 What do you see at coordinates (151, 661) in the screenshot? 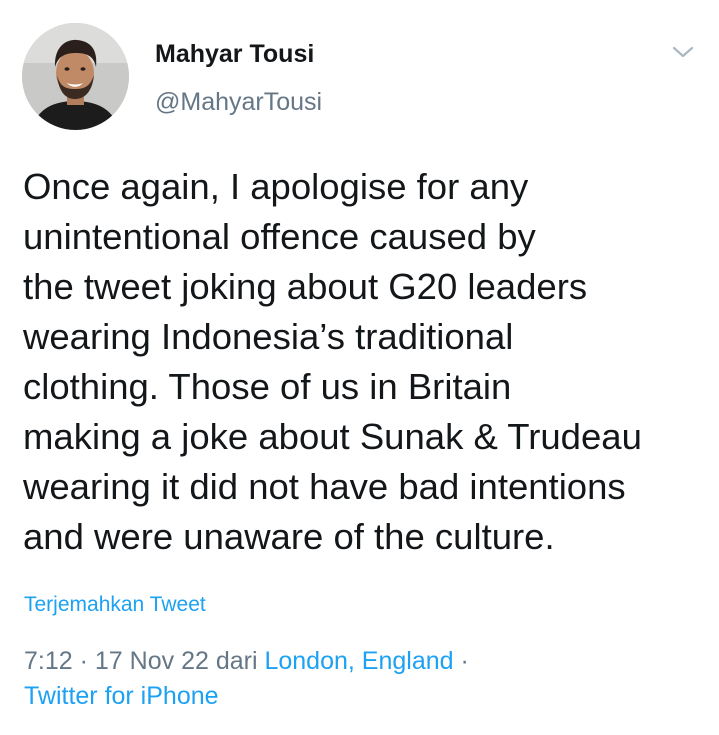
I see `tweet-date: 17 Nov 22` at bounding box center [151, 661].